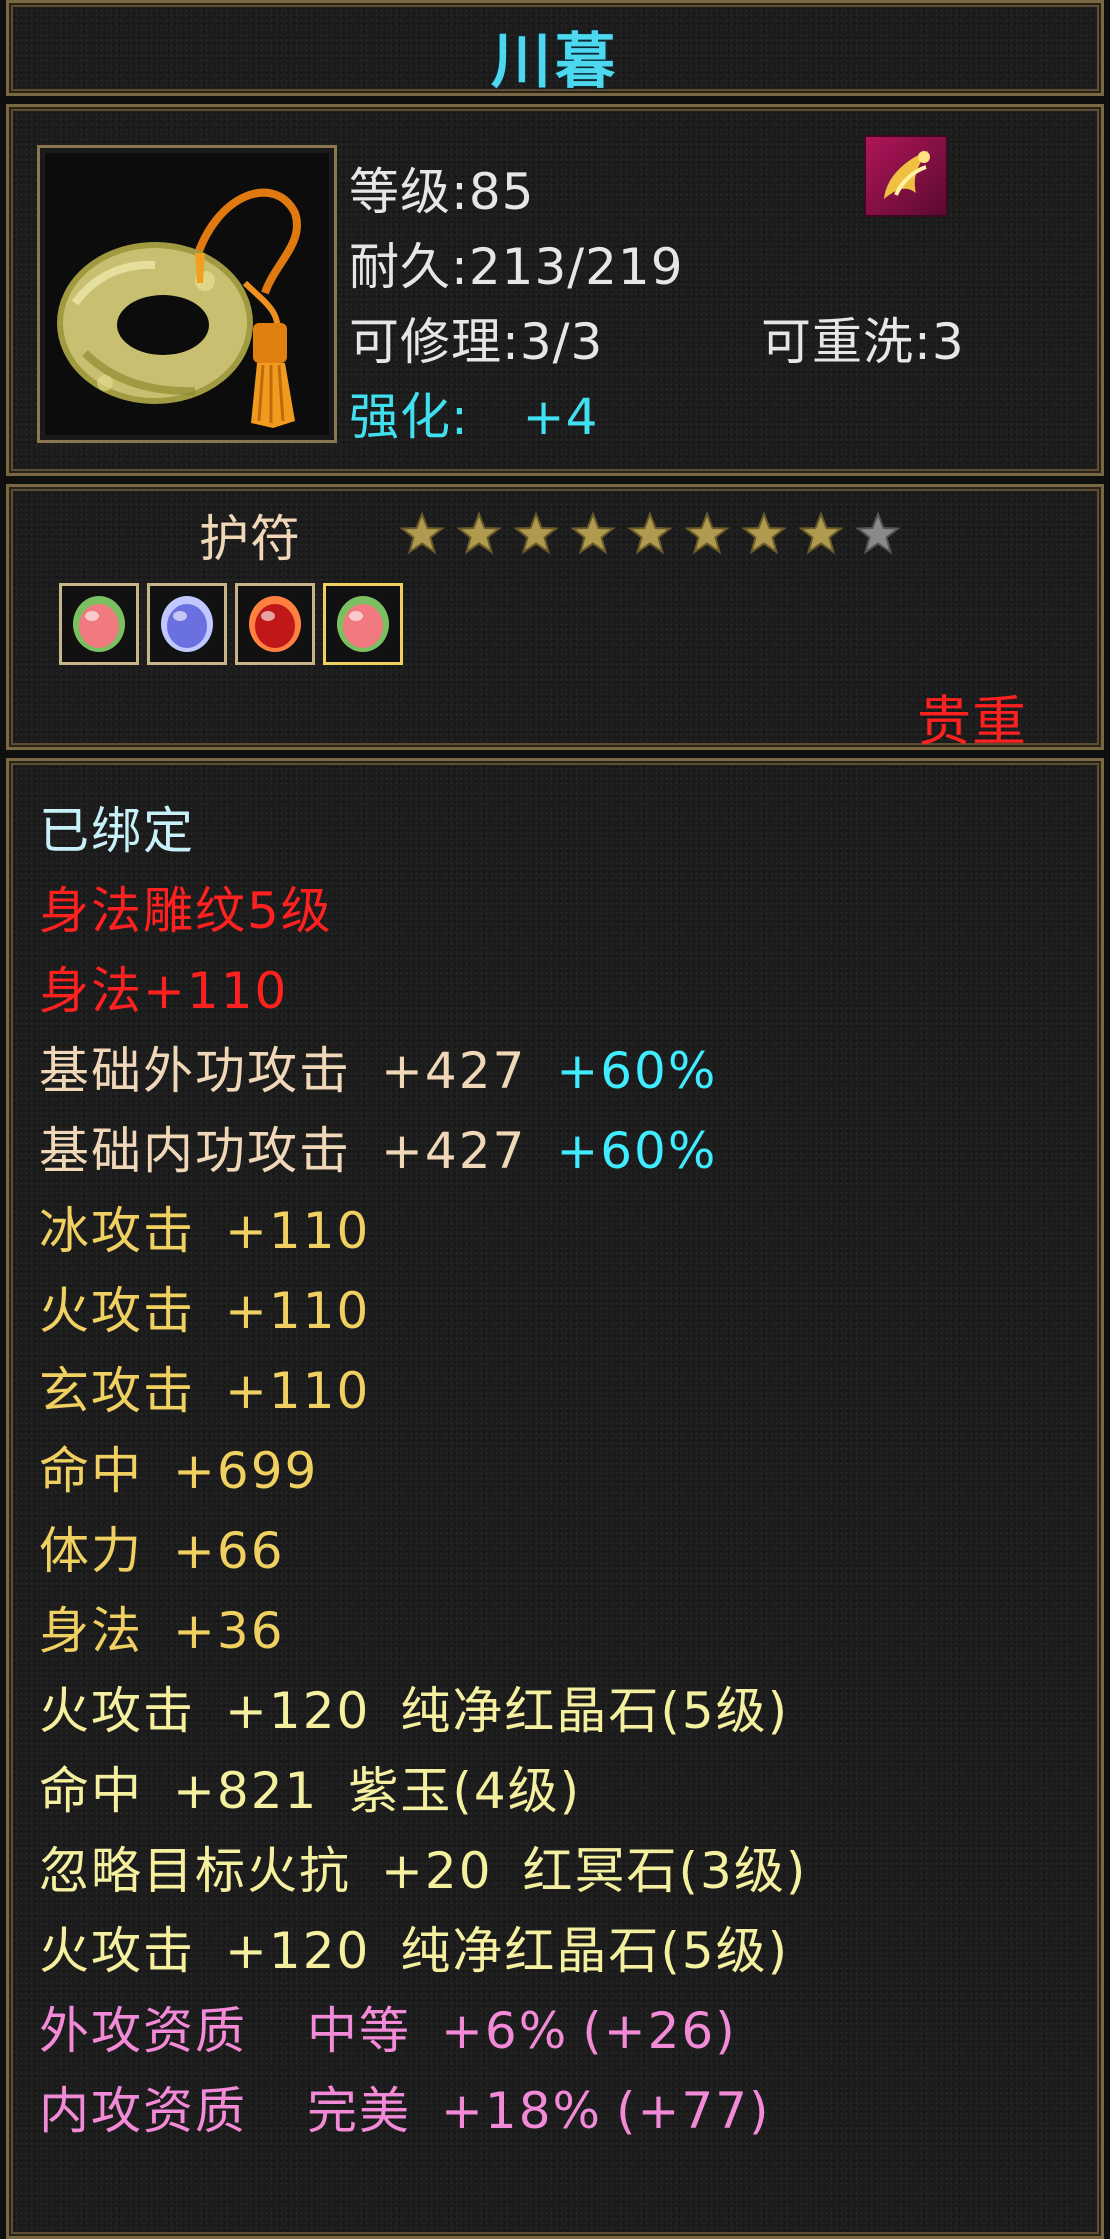 This screenshot has height=2239, width=1110. What do you see at coordinates (143, 2031) in the screenshot?
I see `attribute-segment: 外攻资质` at bounding box center [143, 2031].